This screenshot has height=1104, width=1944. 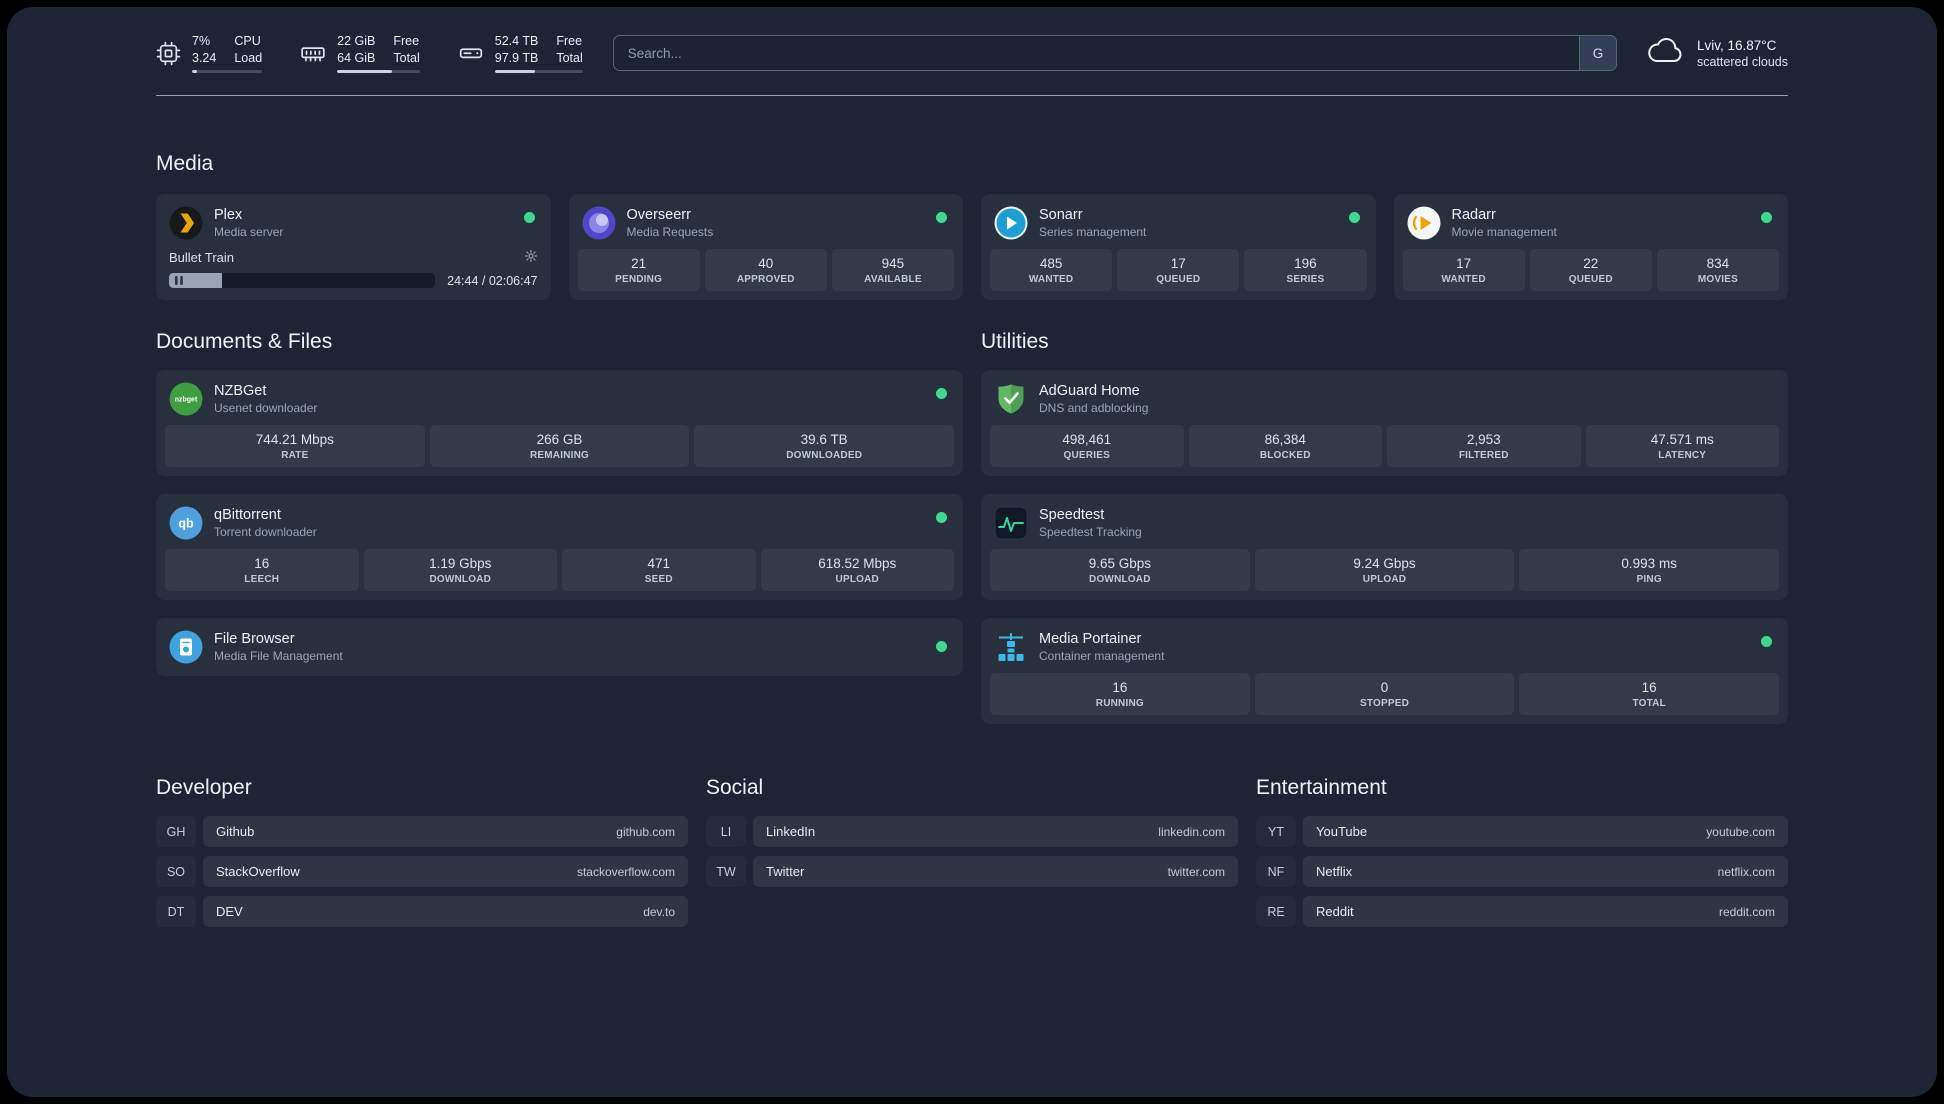 I want to click on section-title-documents: Documents & Files, so click(x=244, y=341).